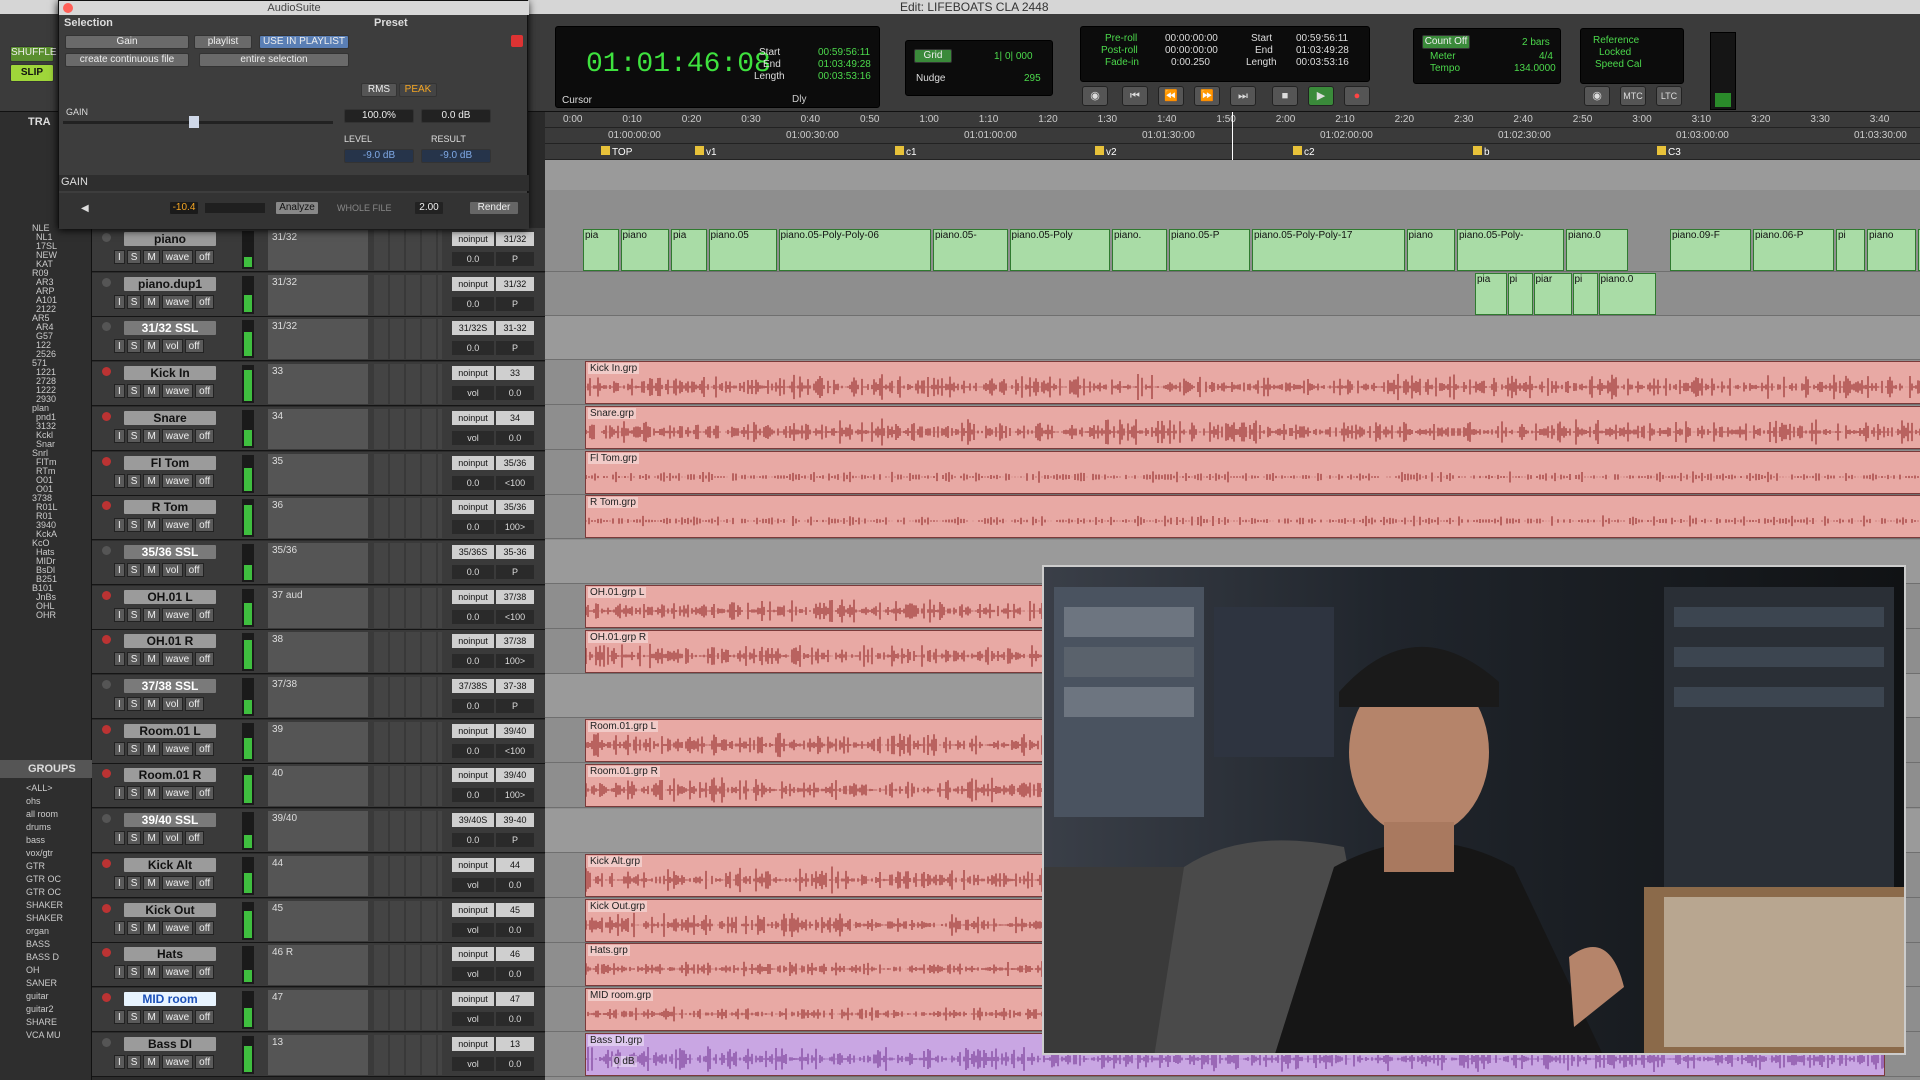 This screenshot has width=1920, height=1080. What do you see at coordinates (1232, 383) in the screenshot?
I see `audio-lane: Kick In.grp` at bounding box center [1232, 383].